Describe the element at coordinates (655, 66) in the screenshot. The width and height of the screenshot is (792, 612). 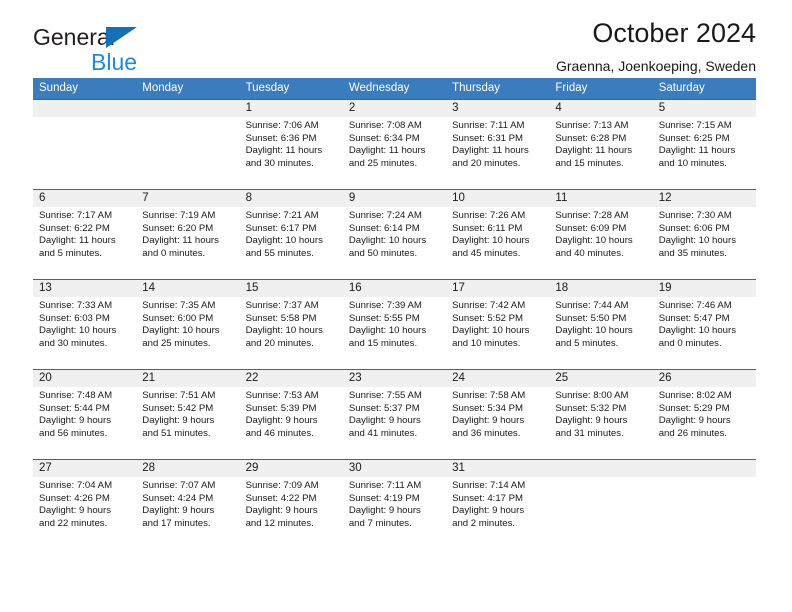
I see `page-subtitle-location: Graenna, Joenkoeping, Sweden` at that location.